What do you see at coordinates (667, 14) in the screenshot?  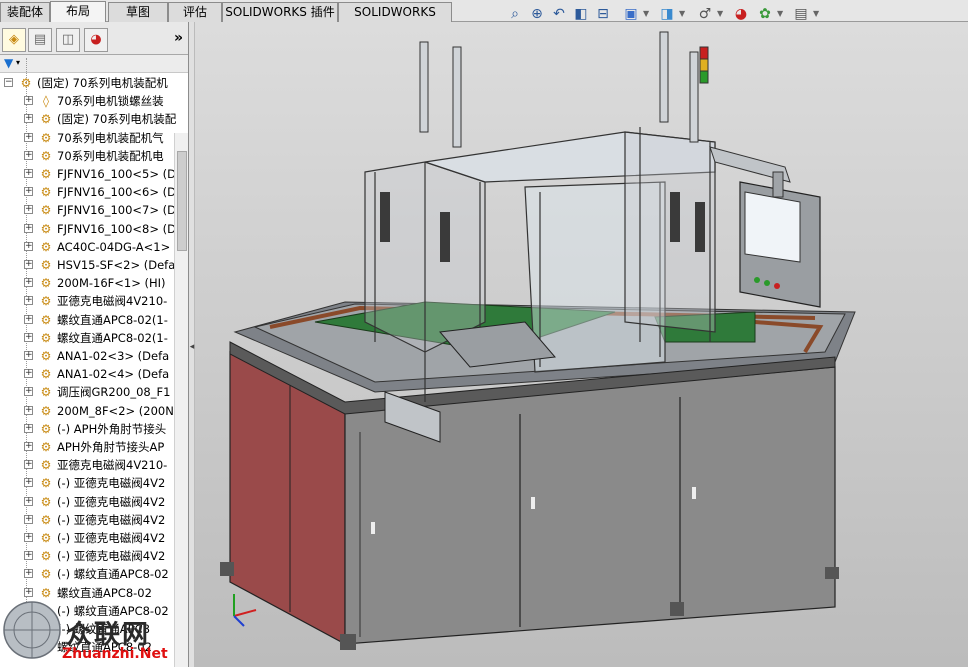 I see `display-style-icon: ◨` at bounding box center [667, 14].